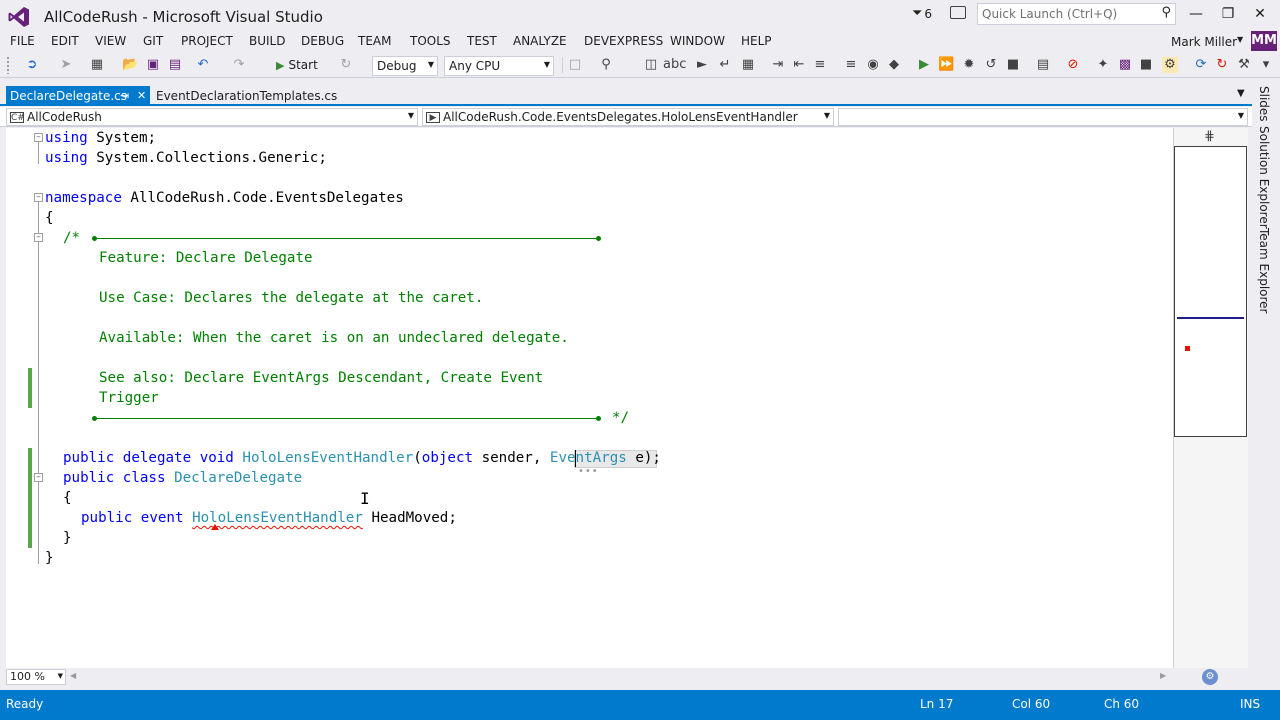 Image resolution: width=1280 pixels, height=720 pixels. What do you see at coordinates (83, 198) in the screenshot?
I see `keyword: namespace` at bounding box center [83, 198].